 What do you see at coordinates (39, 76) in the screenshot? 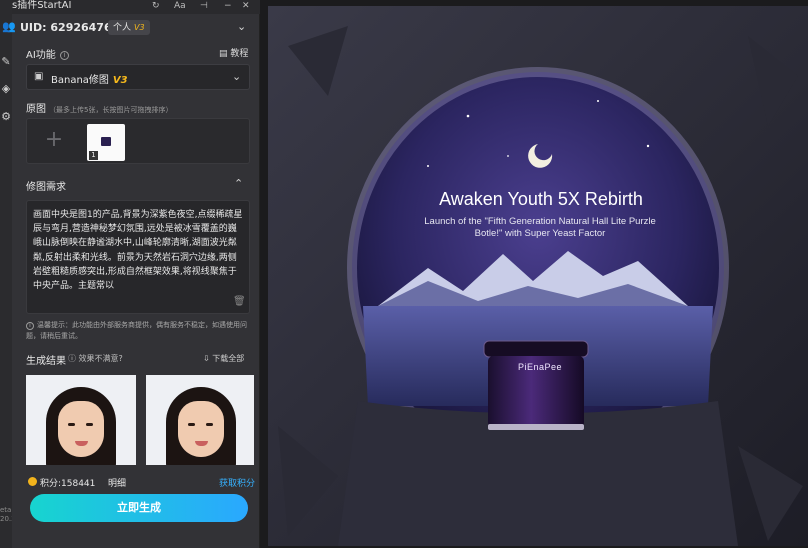
I see `image-icon: ▣` at bounding box center [39, 76].